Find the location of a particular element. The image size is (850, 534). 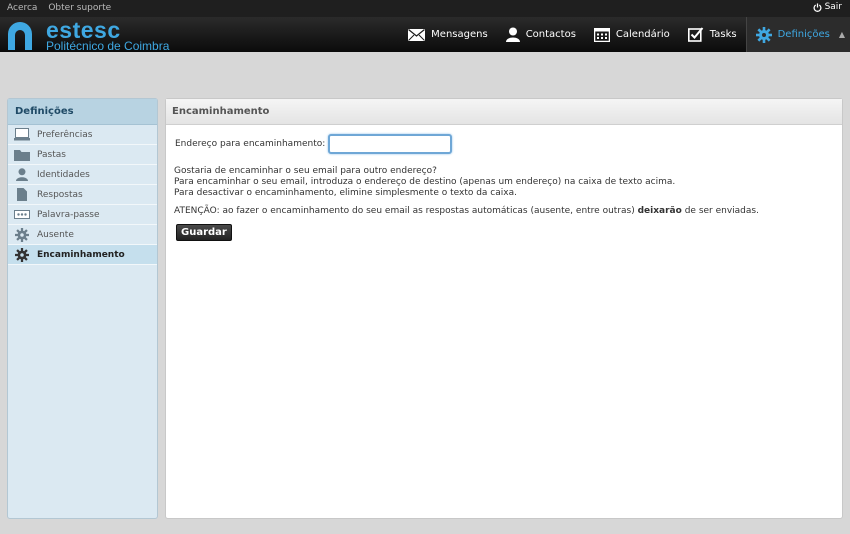

nav-tasks: Tasks is located at coordinates (712, 34).